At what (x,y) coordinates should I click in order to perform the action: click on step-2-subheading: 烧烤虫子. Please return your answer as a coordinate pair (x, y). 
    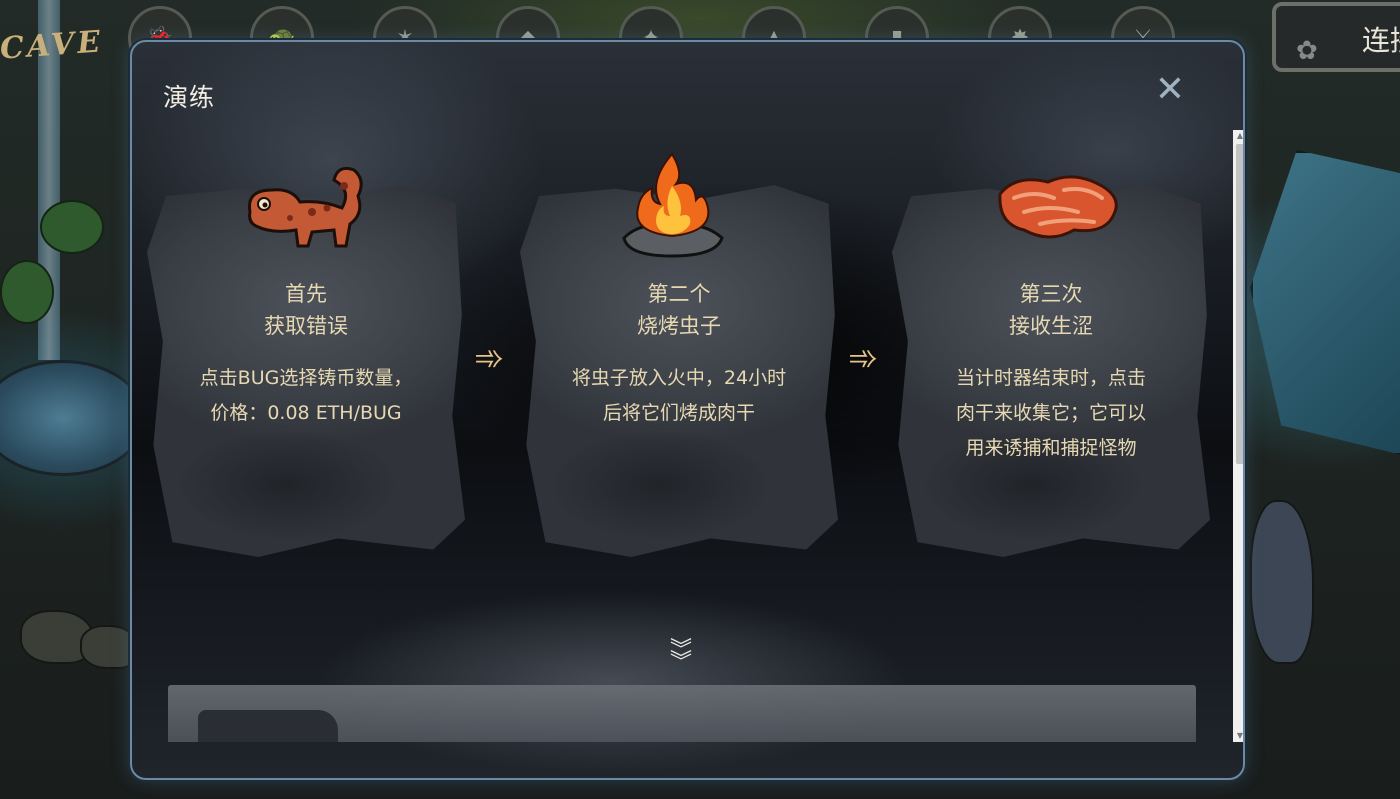
    Looking at the image, I should click on (679, 326).